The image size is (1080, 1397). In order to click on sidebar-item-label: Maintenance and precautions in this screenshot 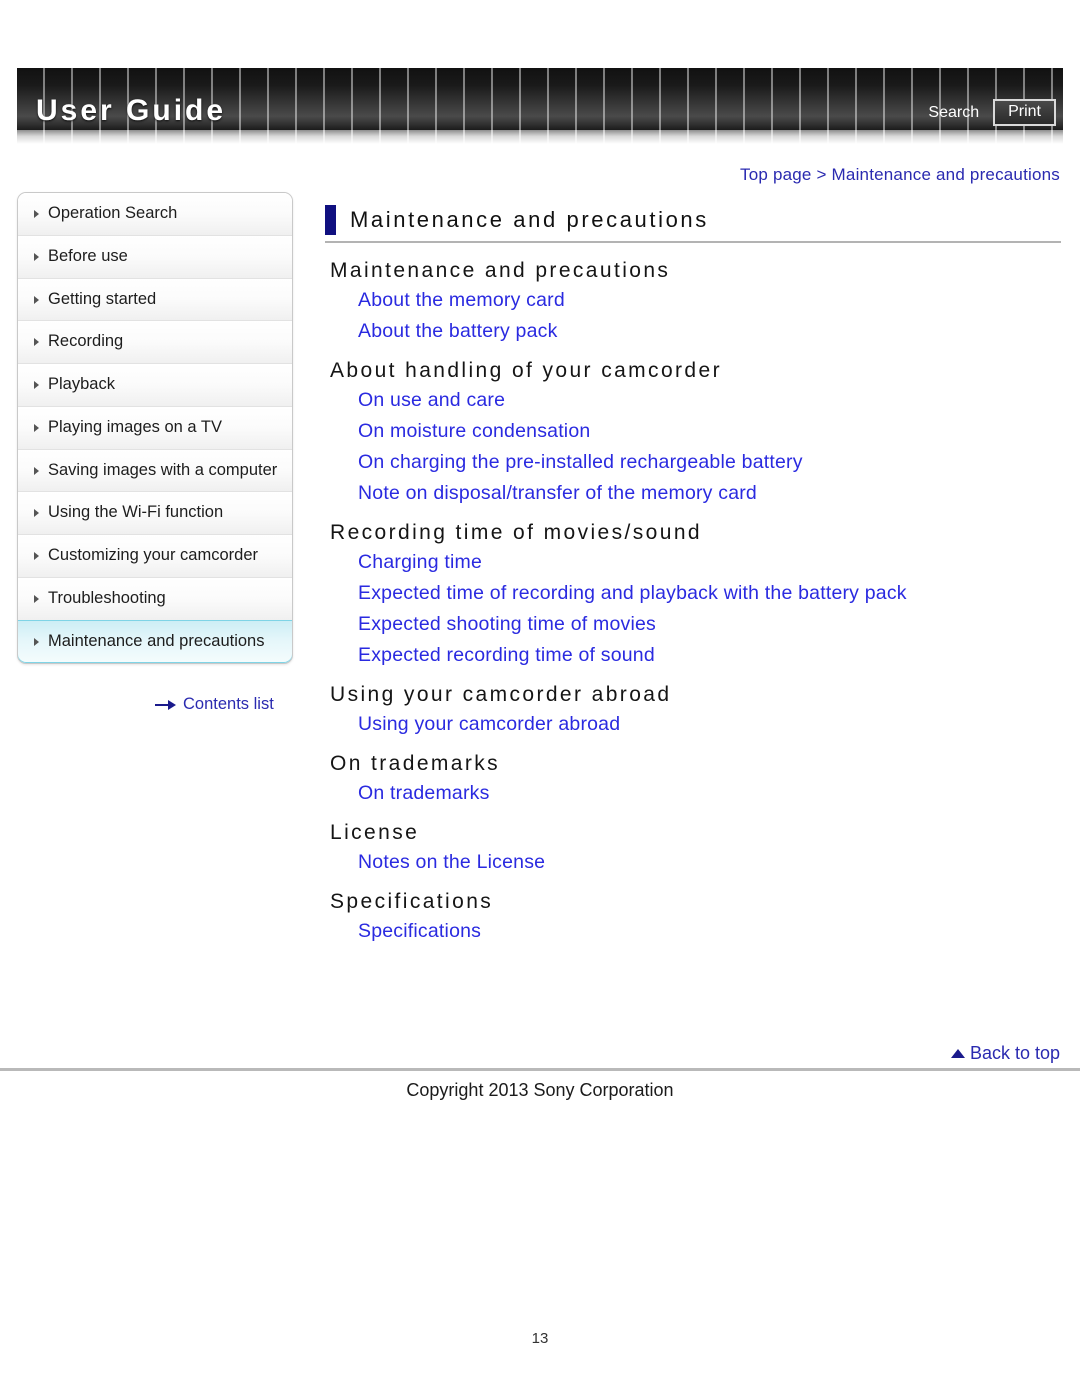, I will do `click(156, 640)`.